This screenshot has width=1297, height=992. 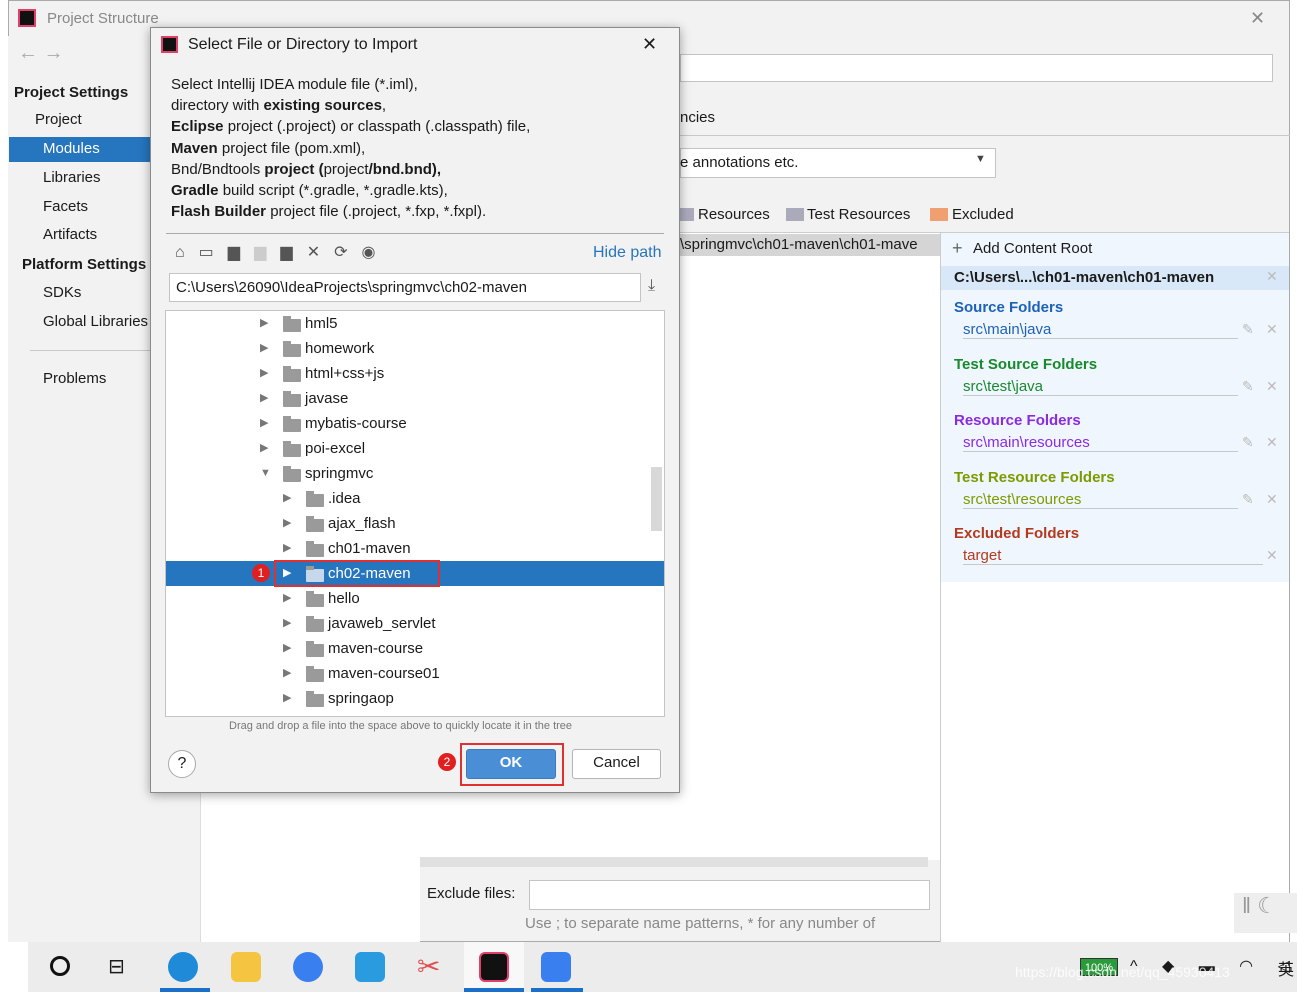 What do you see at coordinates (320, 252) in the screenshot?
I see `delete-icon: ✕` at bounding box center [320, 252].